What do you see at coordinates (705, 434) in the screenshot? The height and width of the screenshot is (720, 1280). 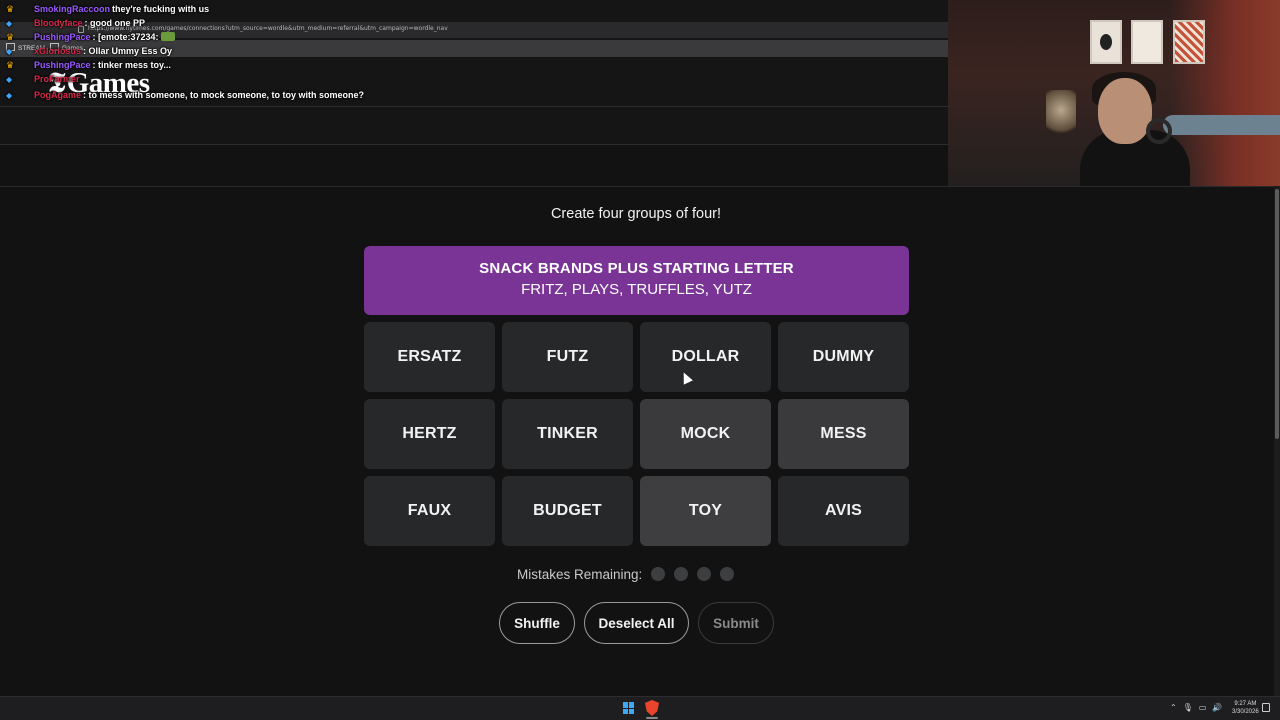 I see `word-tile: MOCK` at bounding box center [705, 434].